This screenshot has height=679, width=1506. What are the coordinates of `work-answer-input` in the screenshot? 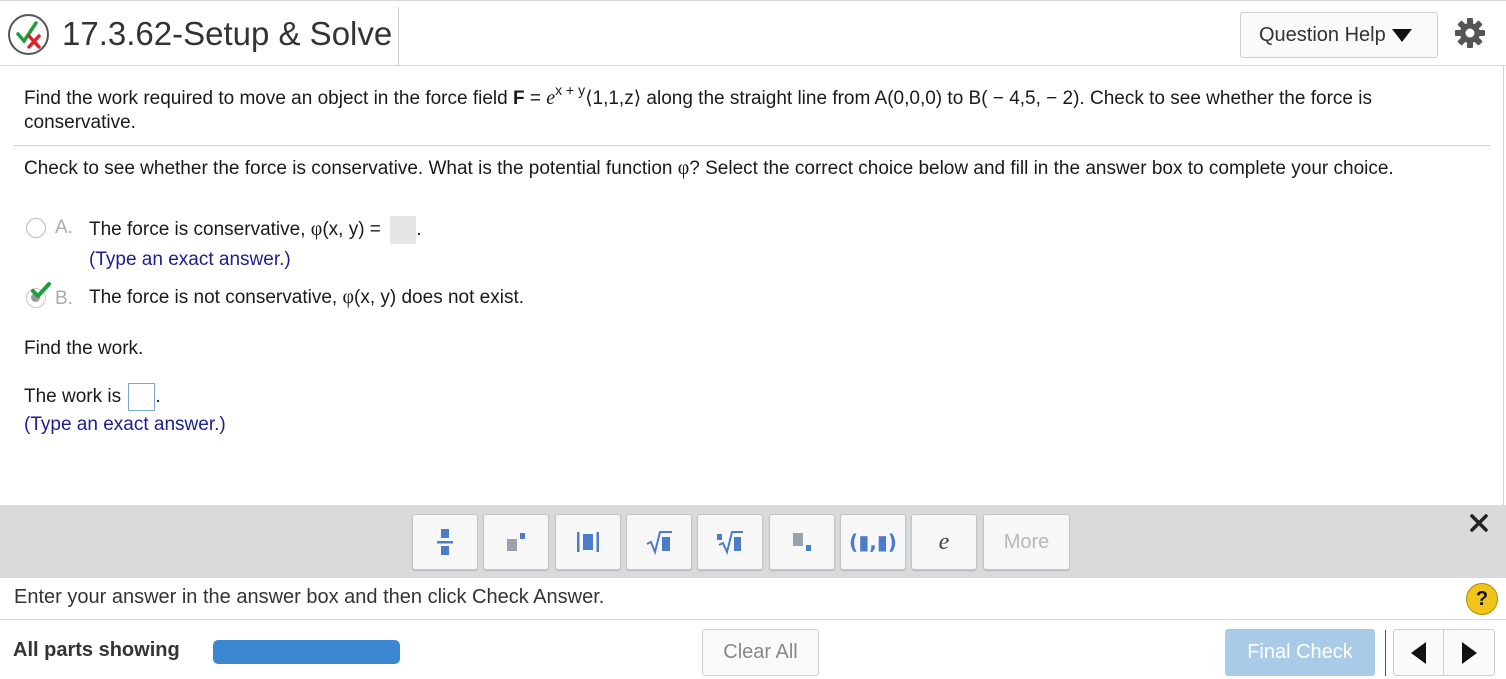 It's located at (142, 397).